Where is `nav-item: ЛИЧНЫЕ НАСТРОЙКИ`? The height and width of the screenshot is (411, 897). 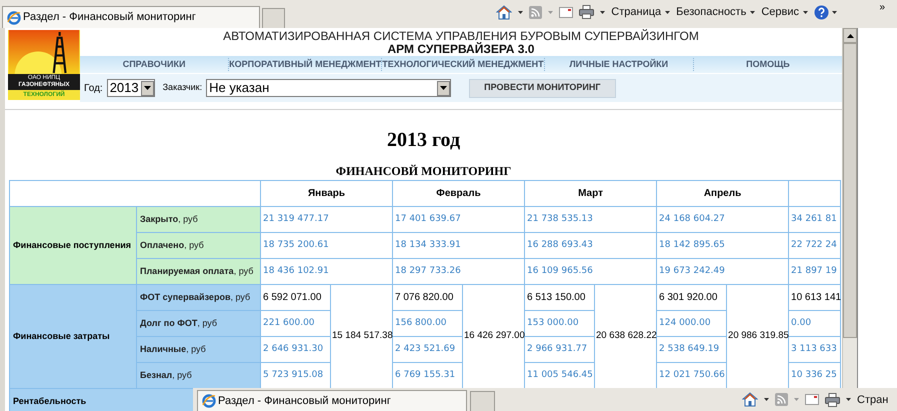
nav-item: ЛИЧНЫЕ НАСТРОЙКИ is located at coordinates (618, 65).